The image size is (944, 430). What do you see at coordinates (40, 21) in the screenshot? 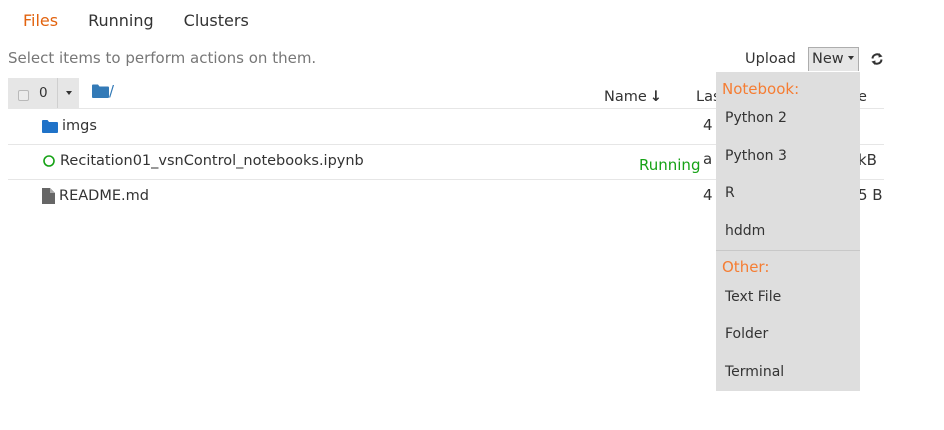
I see `tab-files: Files` at bounding box center [40, 21].